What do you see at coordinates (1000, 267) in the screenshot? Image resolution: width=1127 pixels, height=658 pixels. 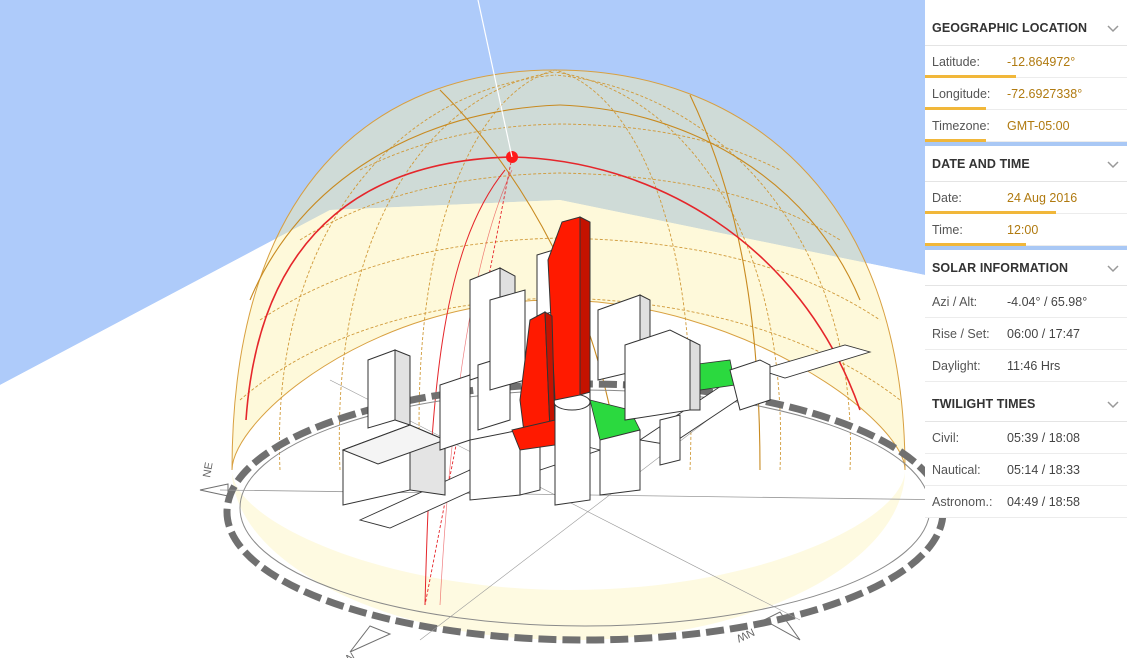 I see `section-title: SOLAR INFORMATION` at bounding box center [1000, 267].